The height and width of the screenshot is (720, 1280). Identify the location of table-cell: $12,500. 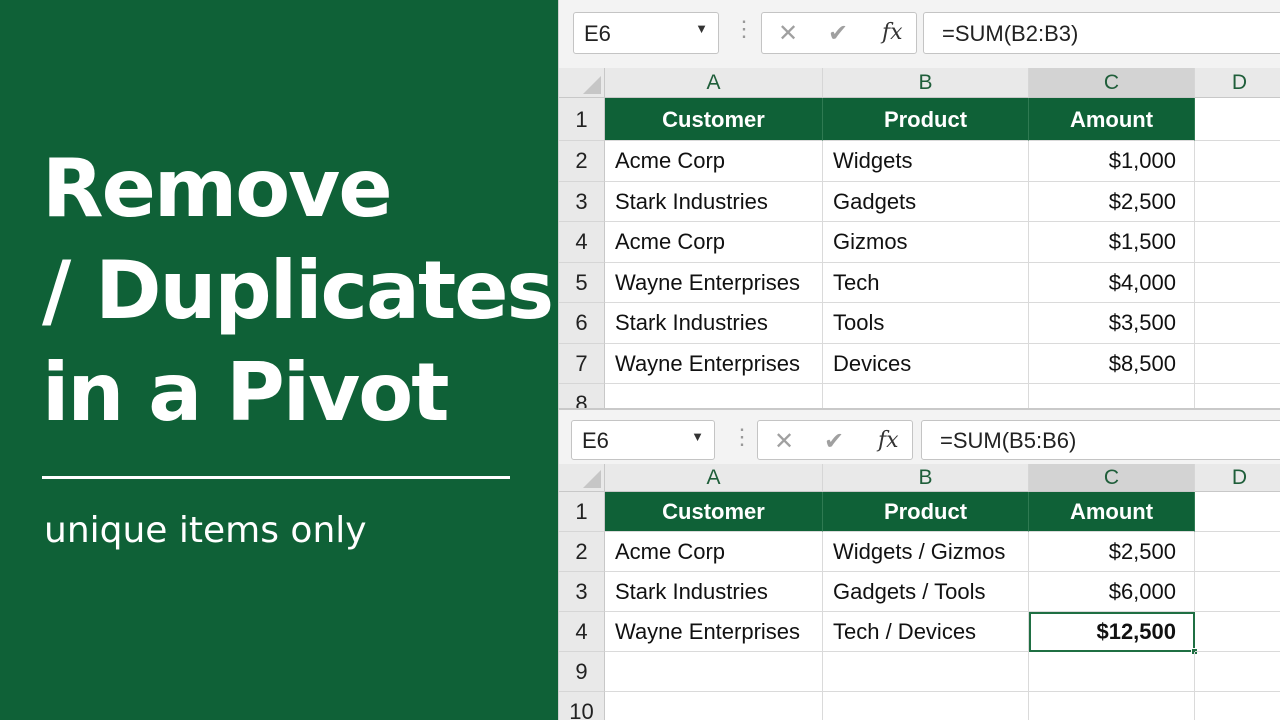
(1112, 632).